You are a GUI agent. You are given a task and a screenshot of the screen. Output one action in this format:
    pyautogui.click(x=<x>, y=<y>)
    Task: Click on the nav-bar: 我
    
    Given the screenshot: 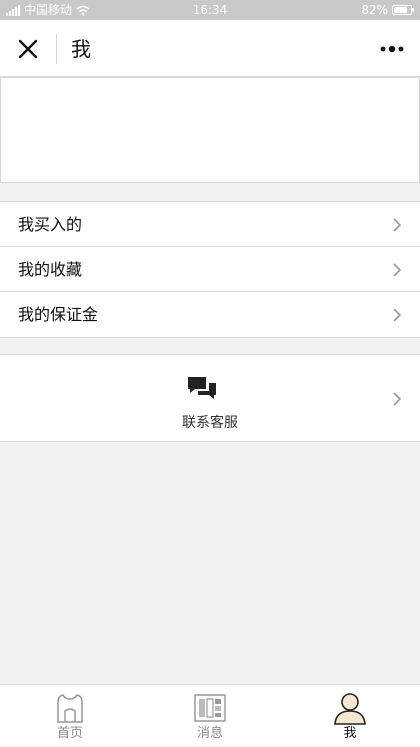 What is the action you would take?
    pyautogui.click(x=210, y=48)
    